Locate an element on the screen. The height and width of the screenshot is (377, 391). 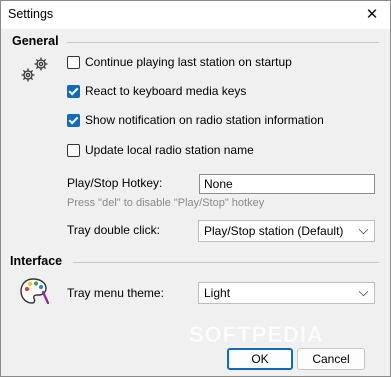
softpedia-watermark: SOFTPEDIA is located at coordinates (256, 334).